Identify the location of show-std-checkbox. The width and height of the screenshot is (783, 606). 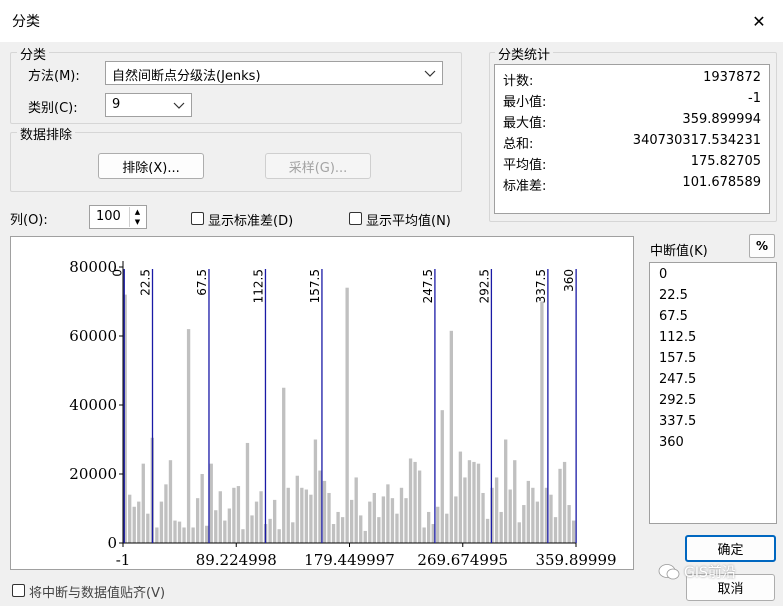
(197, 218).